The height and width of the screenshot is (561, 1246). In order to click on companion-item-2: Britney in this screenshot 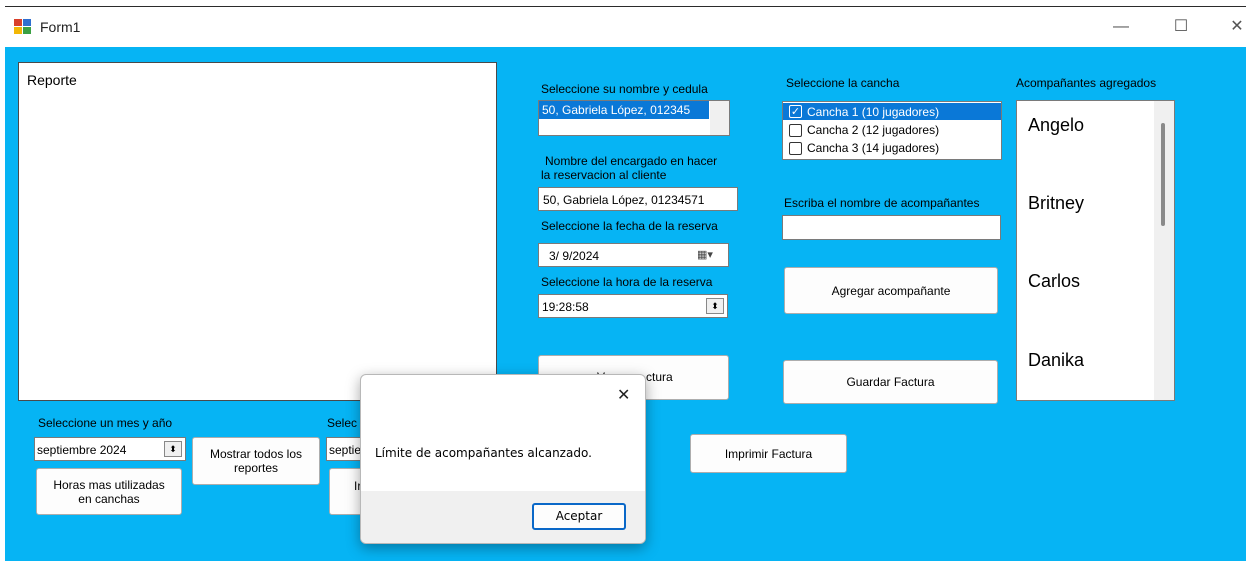, I will do `click(1056, 203)`.